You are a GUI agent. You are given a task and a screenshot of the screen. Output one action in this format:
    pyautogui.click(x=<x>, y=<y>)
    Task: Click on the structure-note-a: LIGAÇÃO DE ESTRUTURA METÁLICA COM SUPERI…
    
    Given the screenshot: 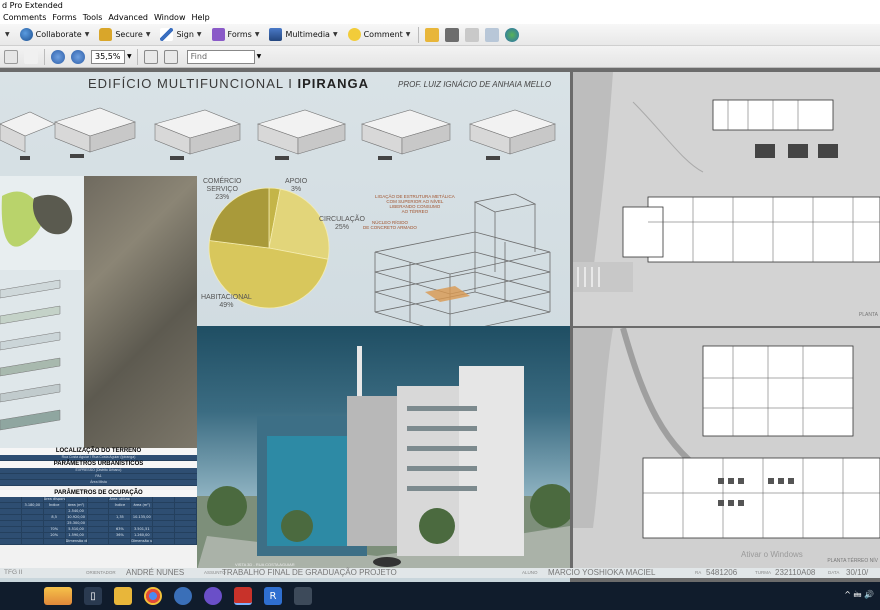 What is the action you would take?
    pyautogui.click(x=415, y=204)
    